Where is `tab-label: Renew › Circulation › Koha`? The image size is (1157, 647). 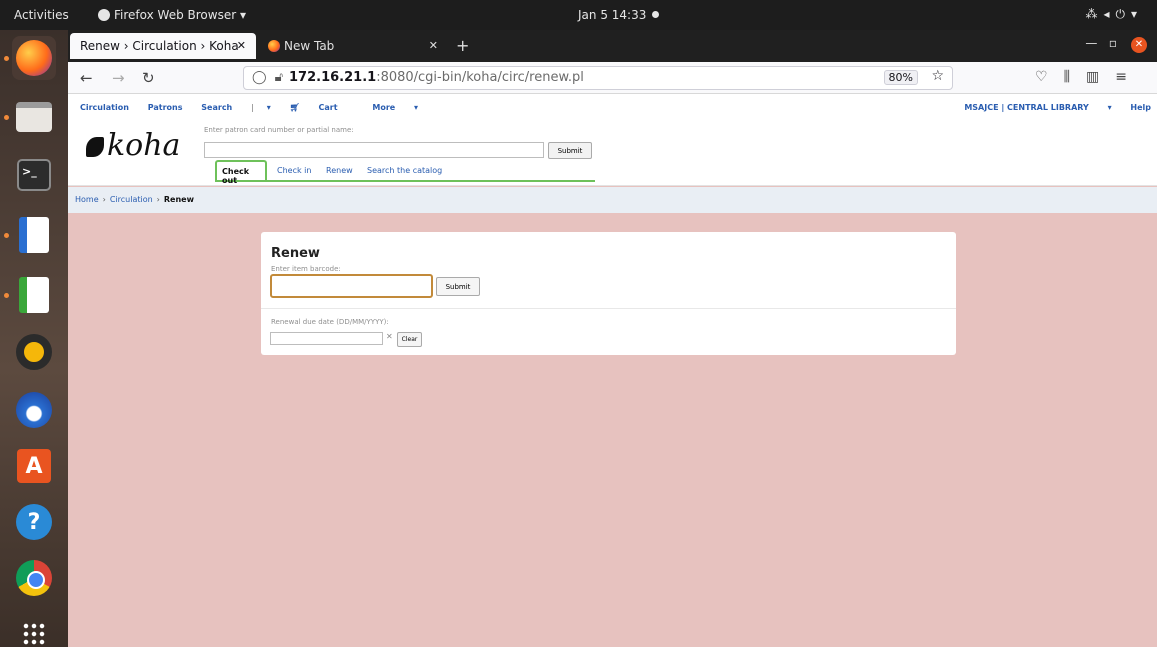 tab-label: Renew › Circulation › Koha is located at coordinates (159, 46).